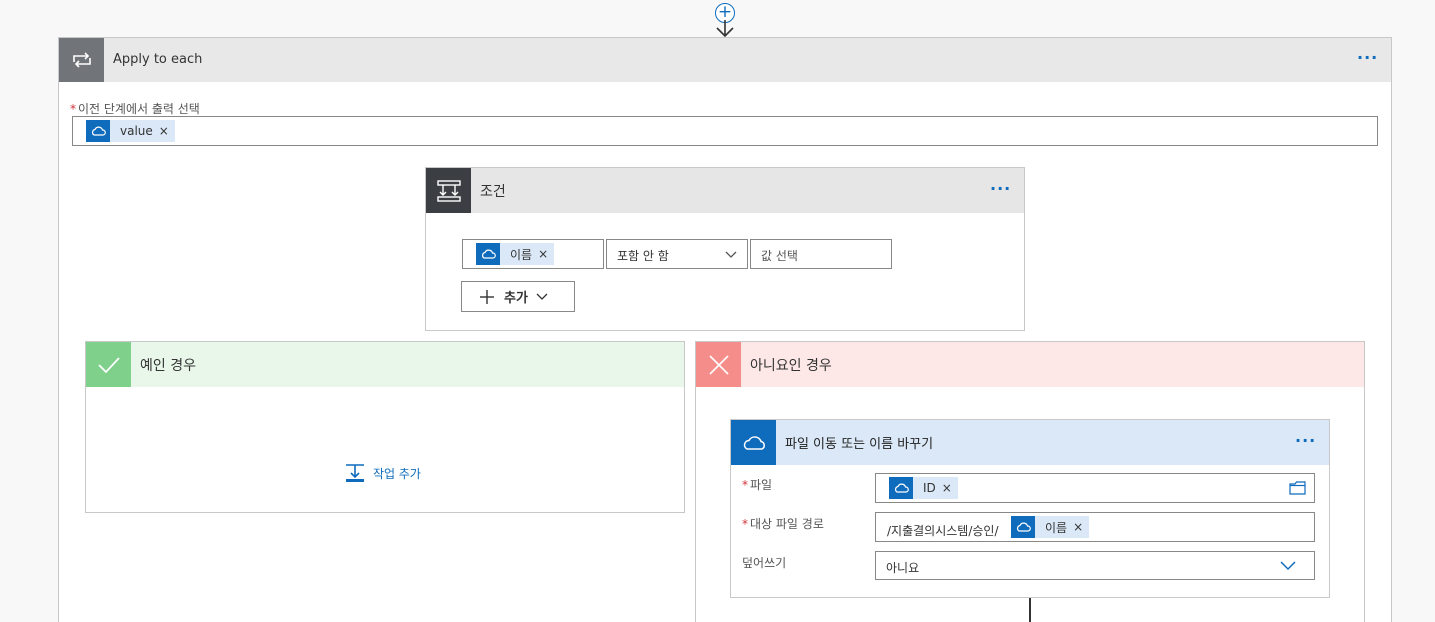  What do you see at coordinates (725, 29) in the screenshot?
I see `arrow-down-icon` at bounding box center [725, 29].